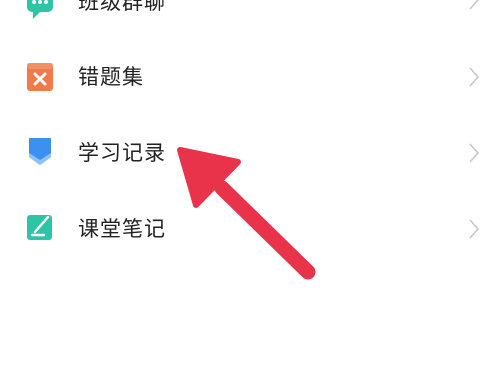  What do you see at coordinates (40, 77) in the screenshot?
I see `wrong-answers-book-icon` at bounding box center [40, 77].